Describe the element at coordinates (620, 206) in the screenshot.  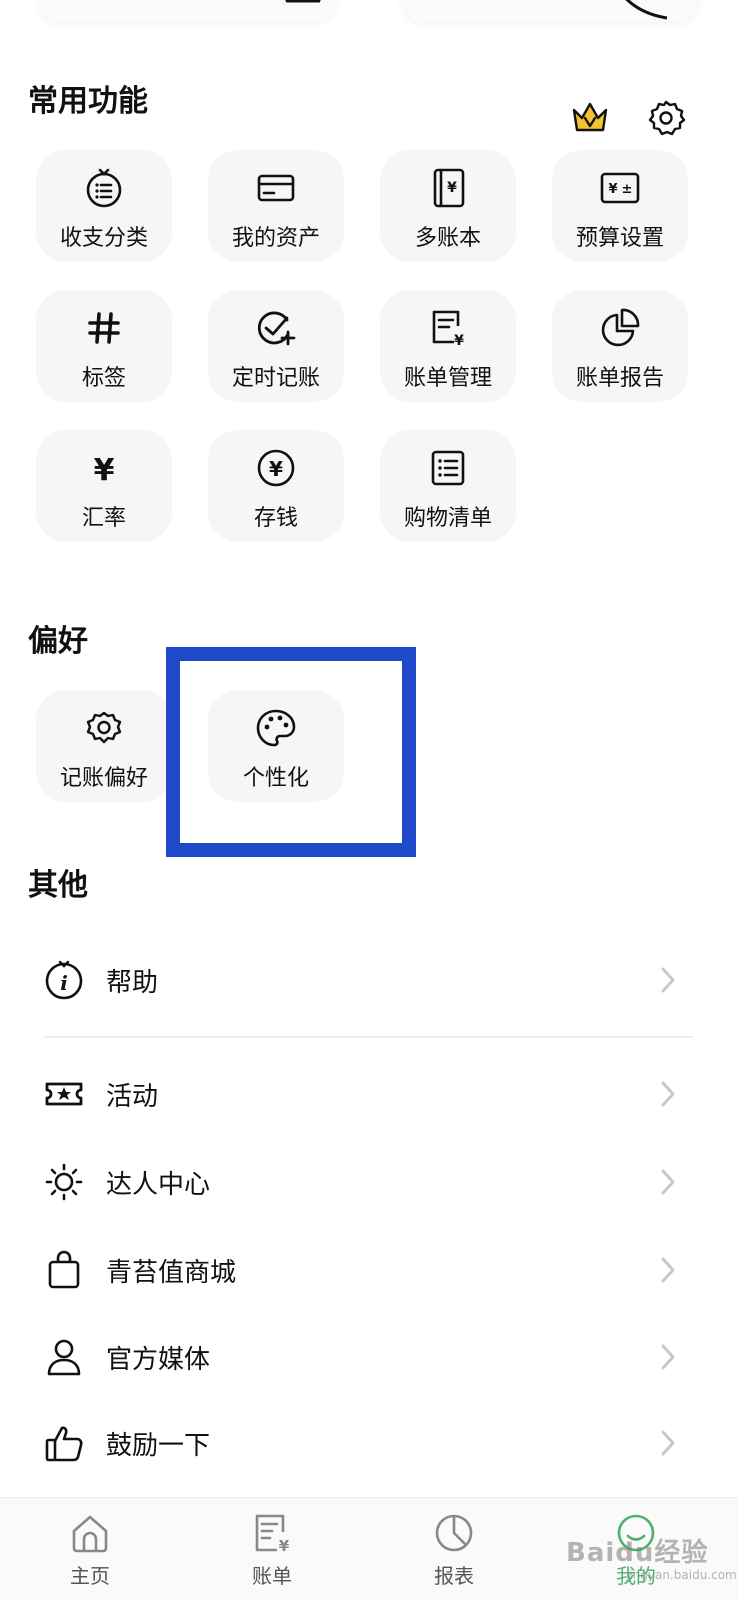
I see `tile-budget: ¥ ± 预算设置` at that location.